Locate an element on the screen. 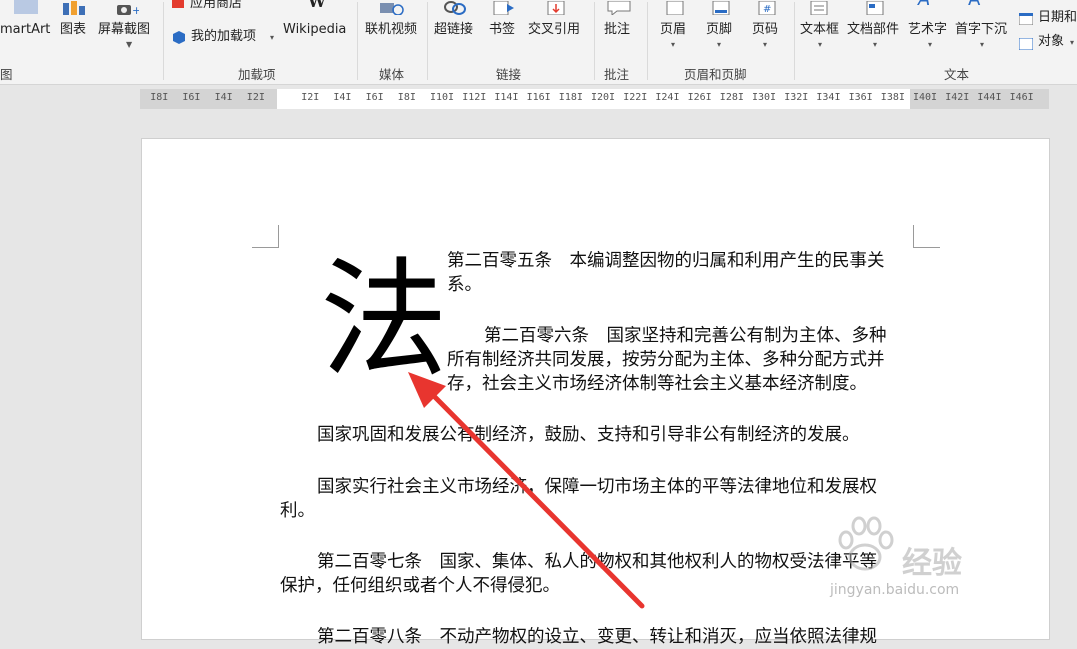  paw-logo-icon is located at coordinates (866, 543).